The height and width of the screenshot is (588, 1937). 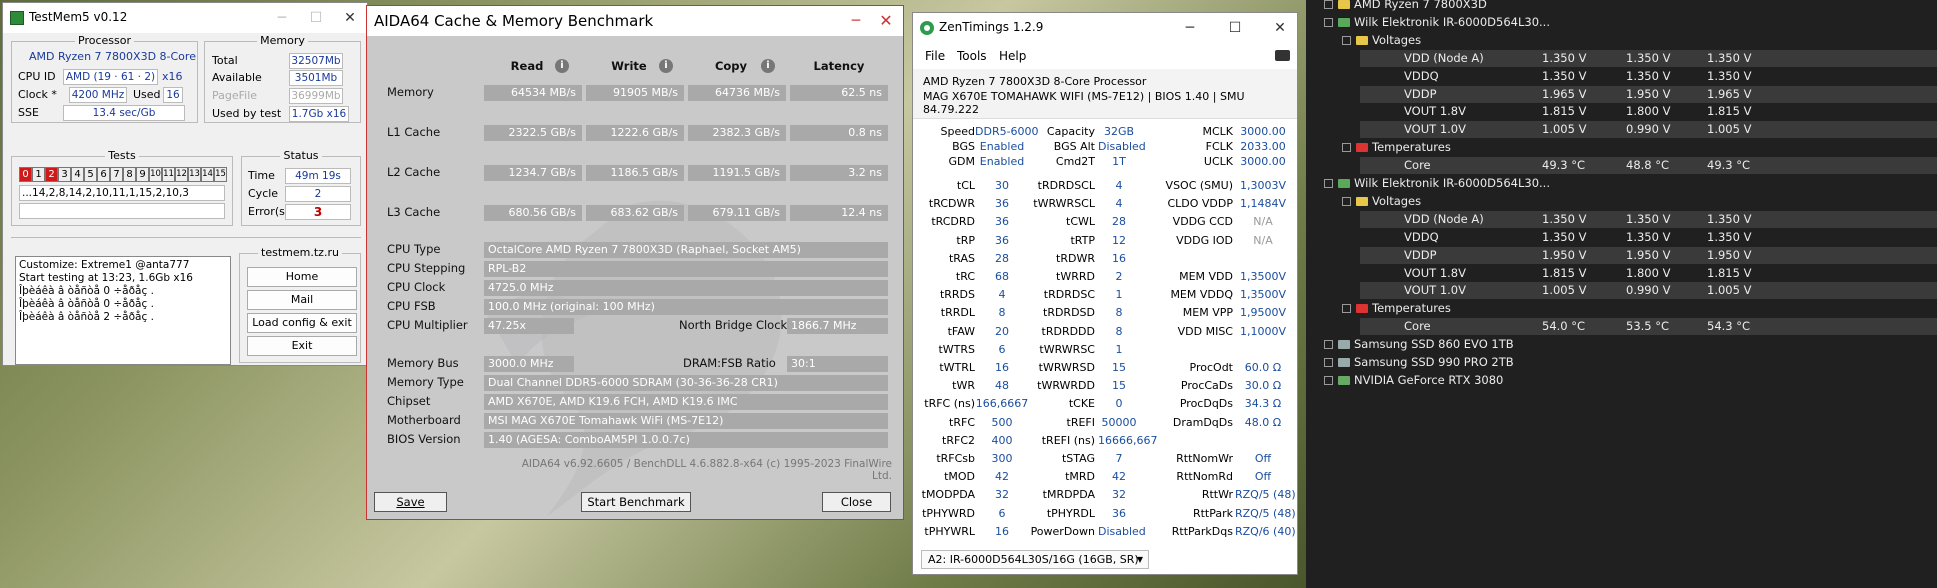 I want to click on sensor-value: 1.815 V, so click(x=1564, y=272).